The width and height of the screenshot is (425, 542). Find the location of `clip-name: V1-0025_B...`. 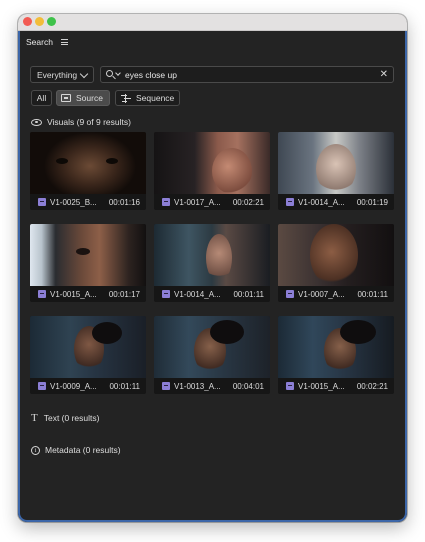

clip-name: V1-0025_B... is located at coordinates (73, 202).